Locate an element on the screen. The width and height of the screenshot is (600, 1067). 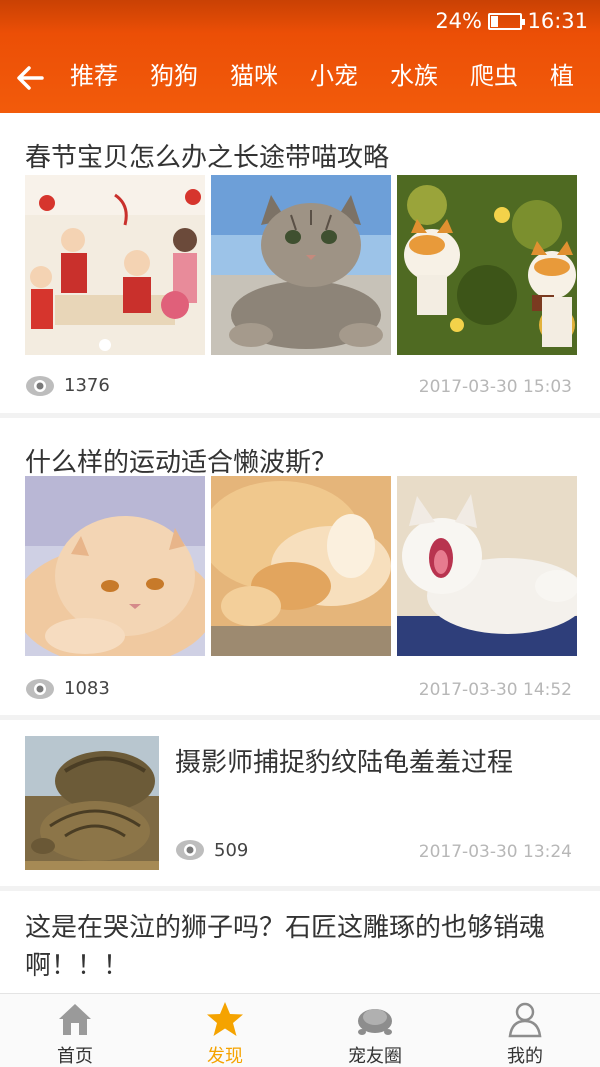
article-title: 这是在哭泣的狮子吗？石匠这雕琢的也够销魂啊！！！ is located at coordinates (285, 947).